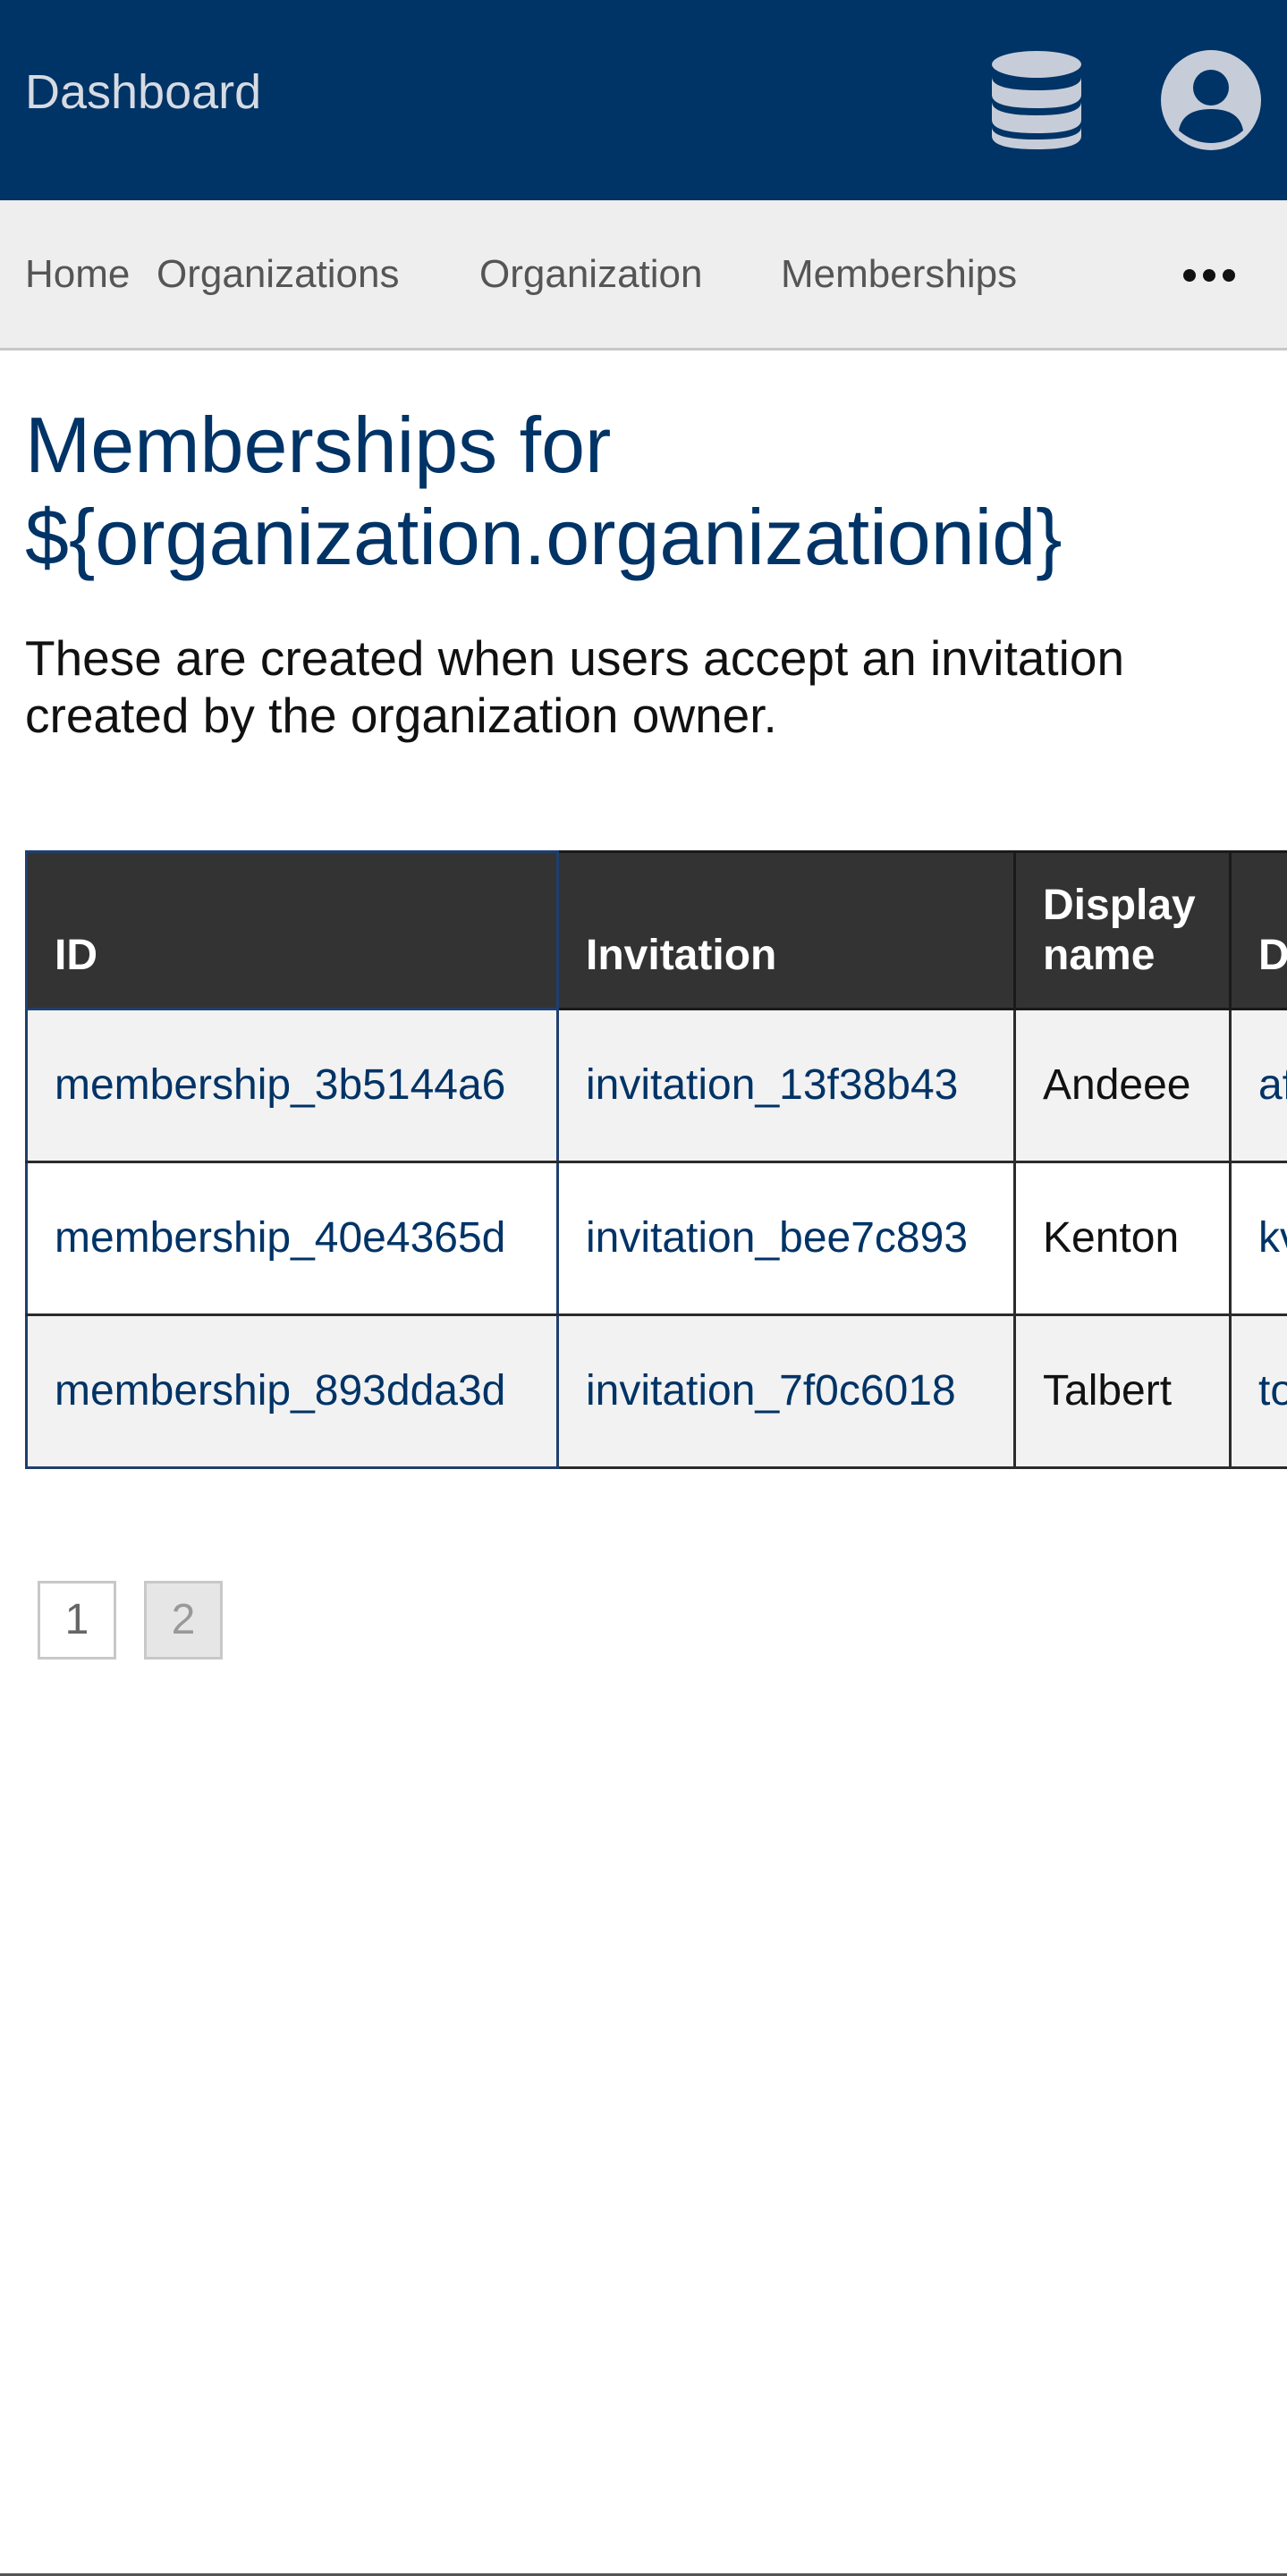  What do you see at coordinates (77, 1620) in the screenshot?
I see `page-1-button: 1` at bounding box center [77, 1620].